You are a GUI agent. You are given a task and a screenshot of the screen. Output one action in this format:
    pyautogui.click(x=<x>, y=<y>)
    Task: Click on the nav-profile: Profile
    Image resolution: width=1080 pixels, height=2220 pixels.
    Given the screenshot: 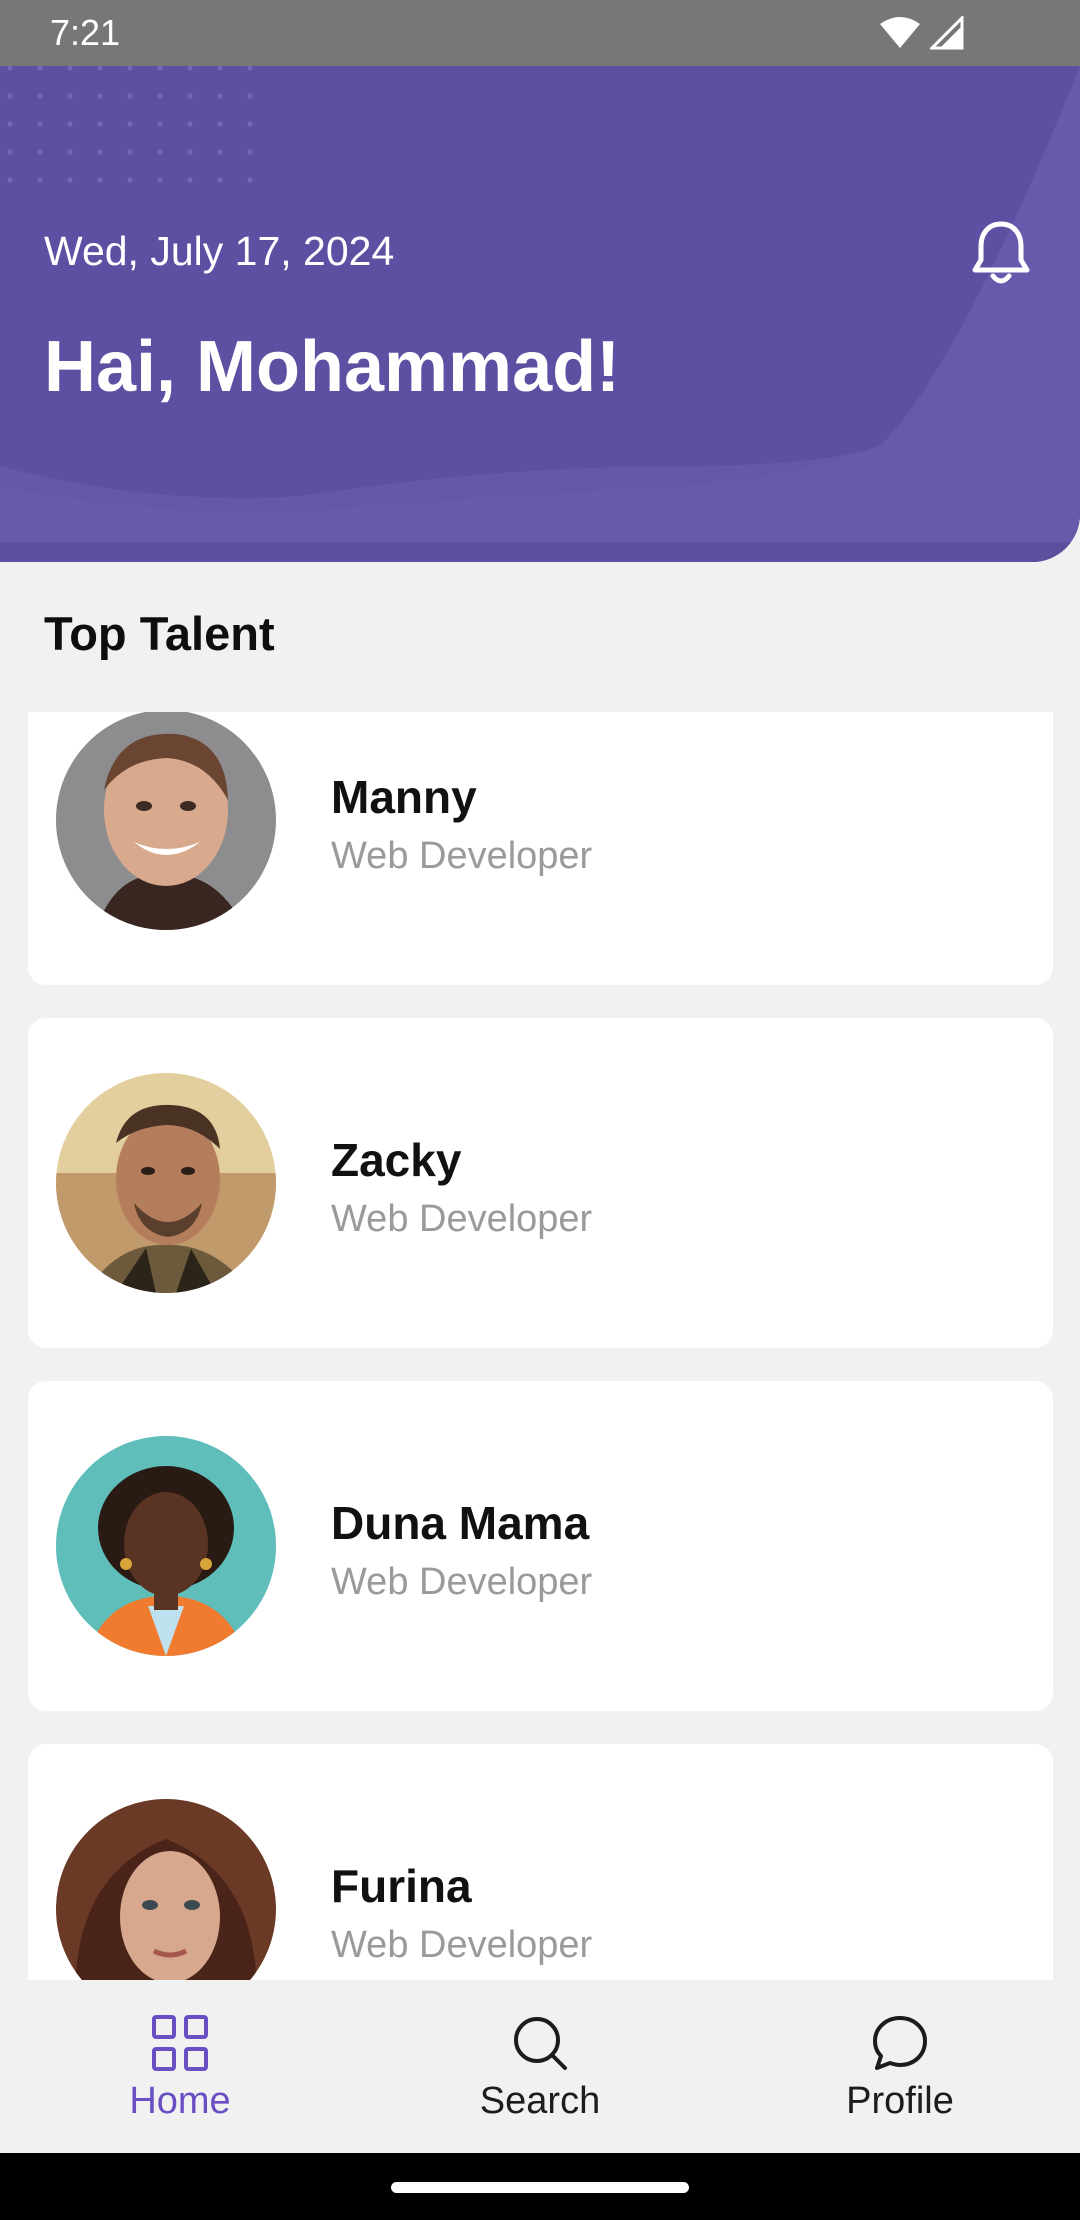 What is the action you would take?
    pyautogui.click(x=900, y=2066)
    